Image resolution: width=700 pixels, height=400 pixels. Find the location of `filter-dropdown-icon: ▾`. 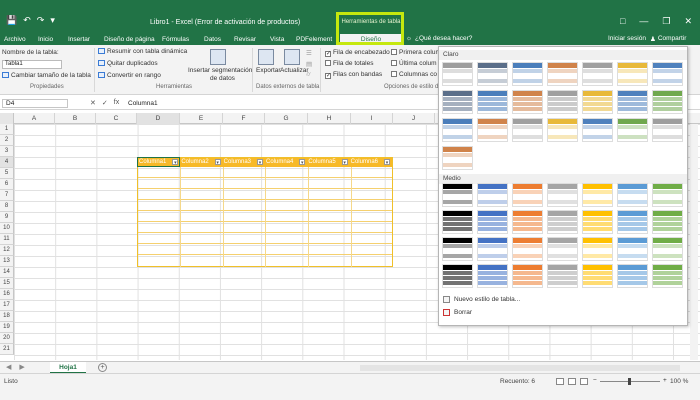

filter-dropdown-icon: ▾ is located at coordinates (386, 162).